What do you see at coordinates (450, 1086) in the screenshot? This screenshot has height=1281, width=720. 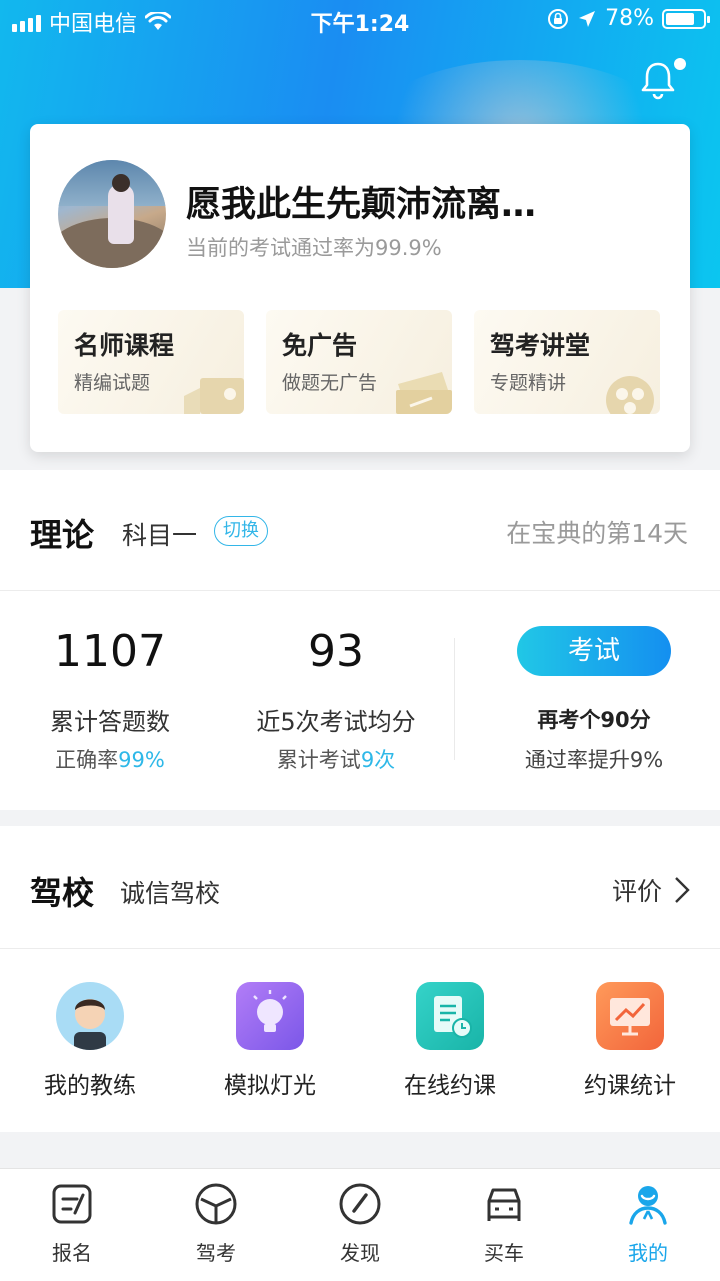 I see `tool-label: 在线约课` at bounding box center [450, 1086].